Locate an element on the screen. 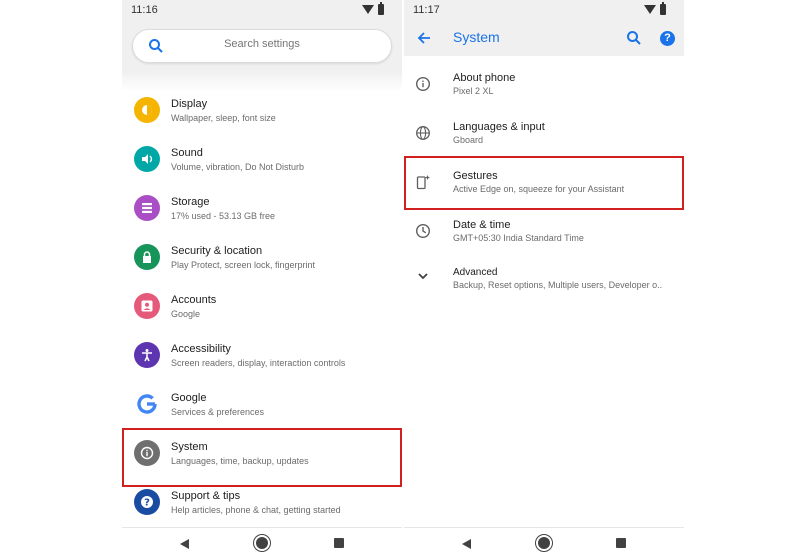 The height and width of the screenshot is (560, 806). settings-item-google: Google Services & preferences is located at coordinates (262, 405).